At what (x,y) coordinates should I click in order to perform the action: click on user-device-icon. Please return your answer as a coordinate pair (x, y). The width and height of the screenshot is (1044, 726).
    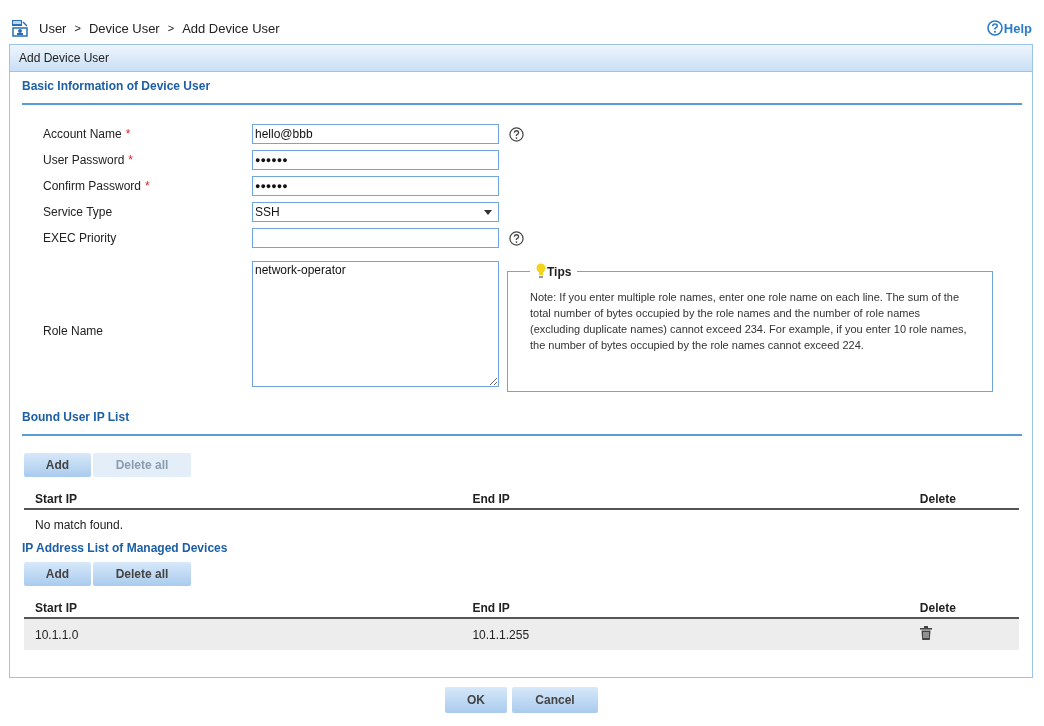
    Looking at the image, I should click on (20, 28).